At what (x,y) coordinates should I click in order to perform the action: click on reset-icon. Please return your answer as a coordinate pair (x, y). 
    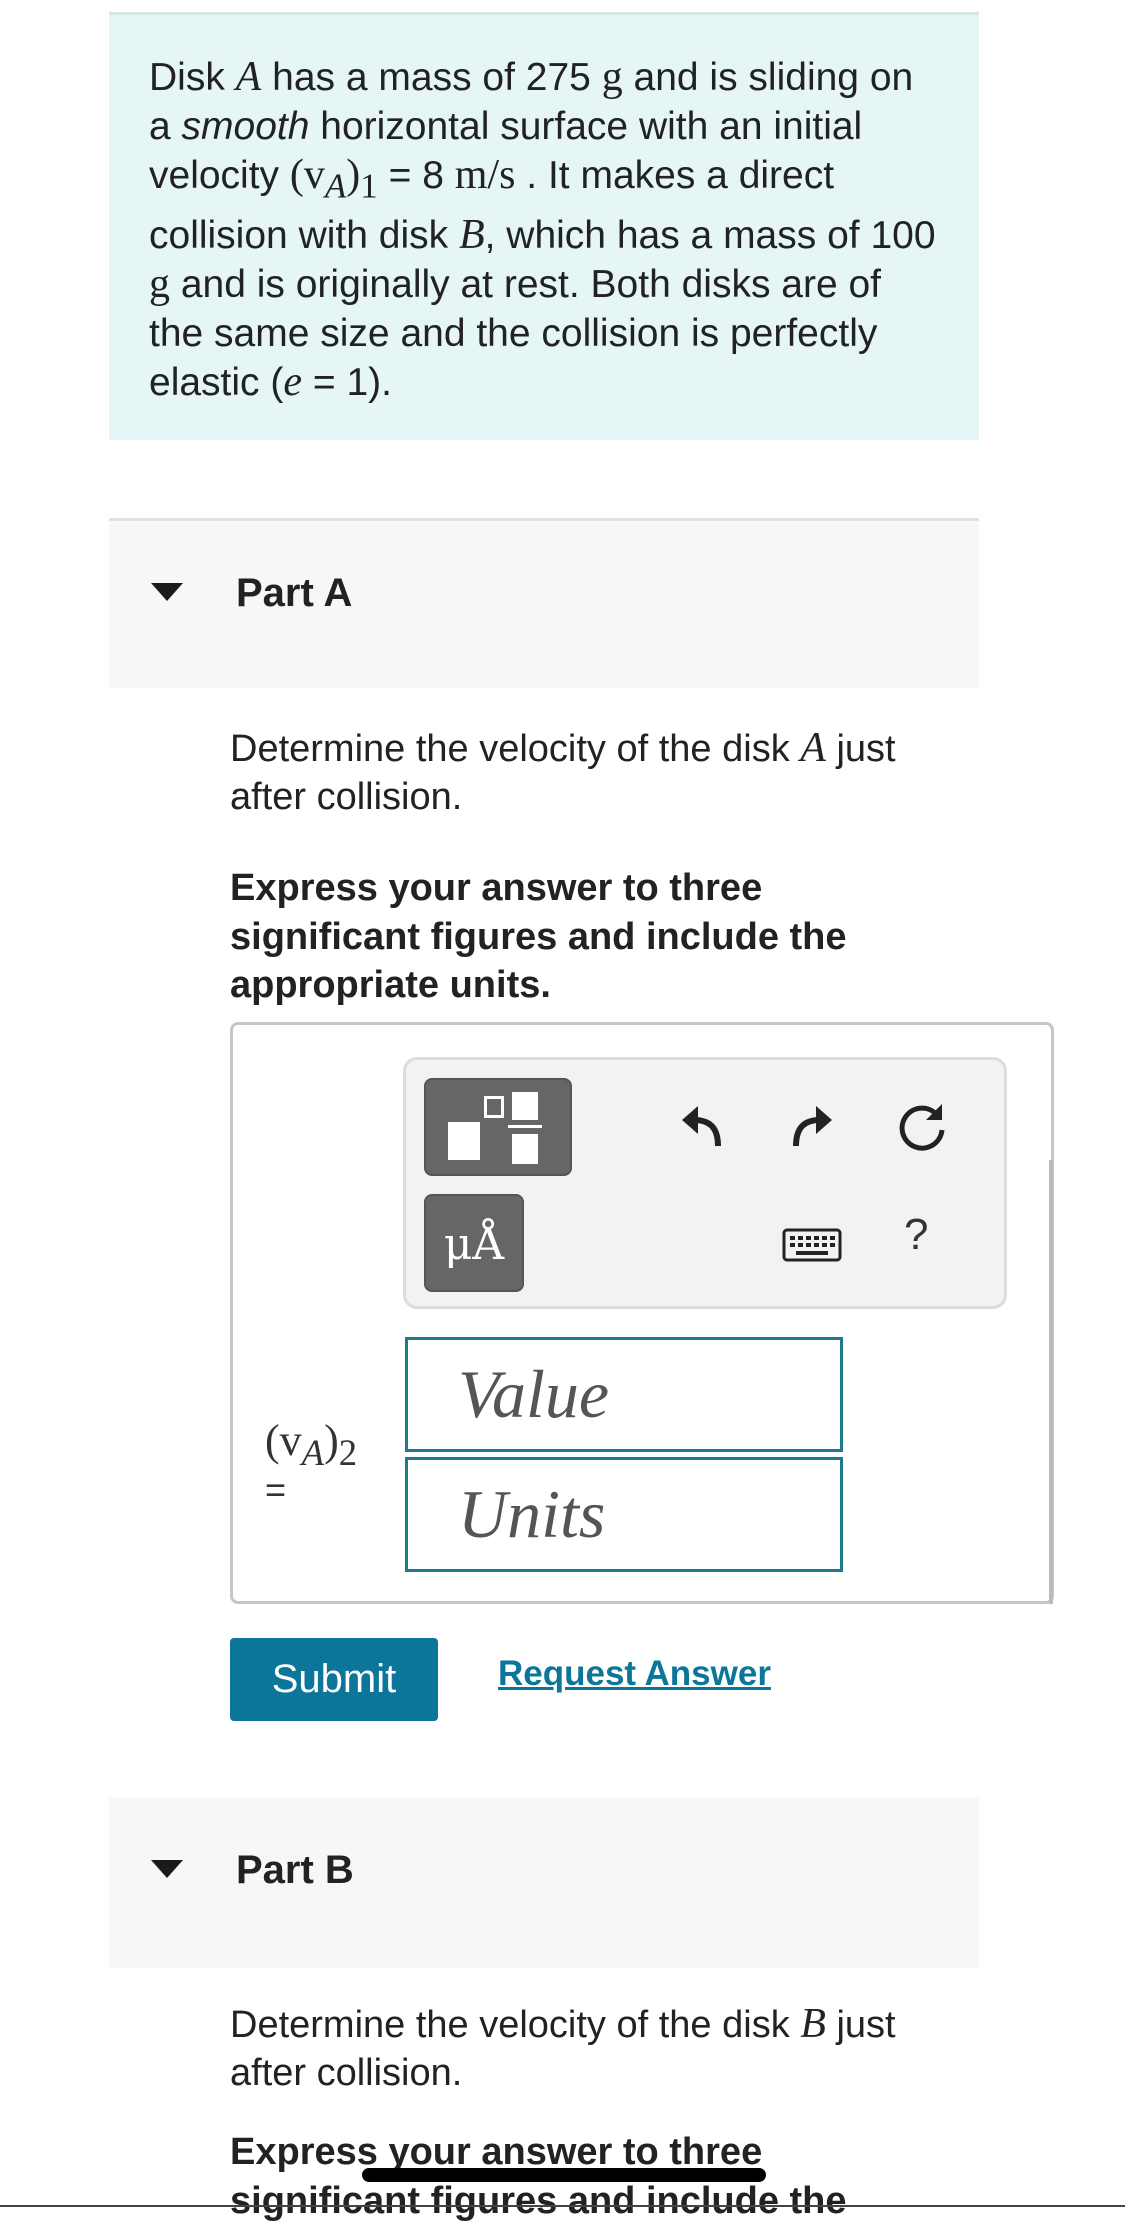
    Looking at the image, I should click on (922, 1128).